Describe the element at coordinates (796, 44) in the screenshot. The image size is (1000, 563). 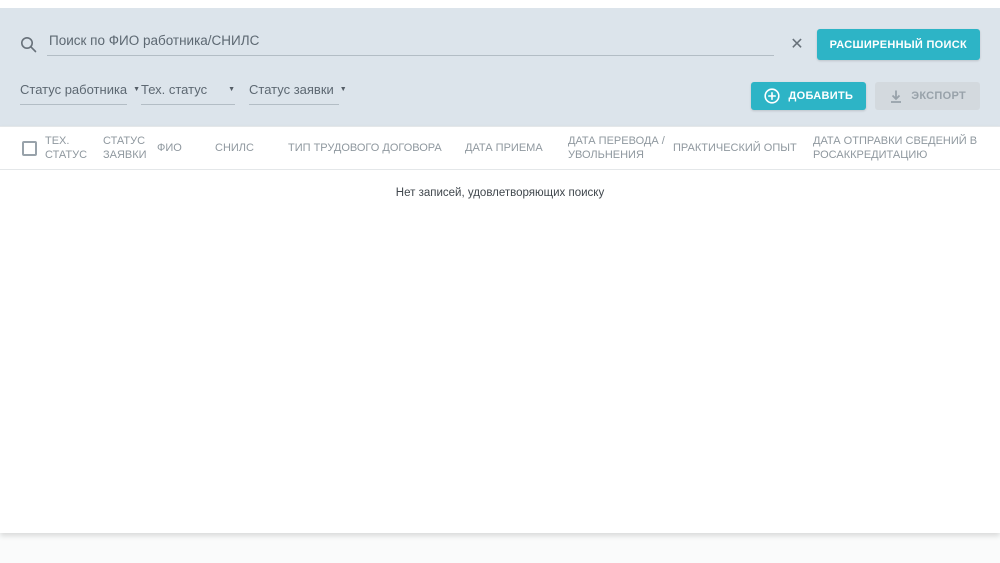
I see `clear-icon: ✕` at that location.